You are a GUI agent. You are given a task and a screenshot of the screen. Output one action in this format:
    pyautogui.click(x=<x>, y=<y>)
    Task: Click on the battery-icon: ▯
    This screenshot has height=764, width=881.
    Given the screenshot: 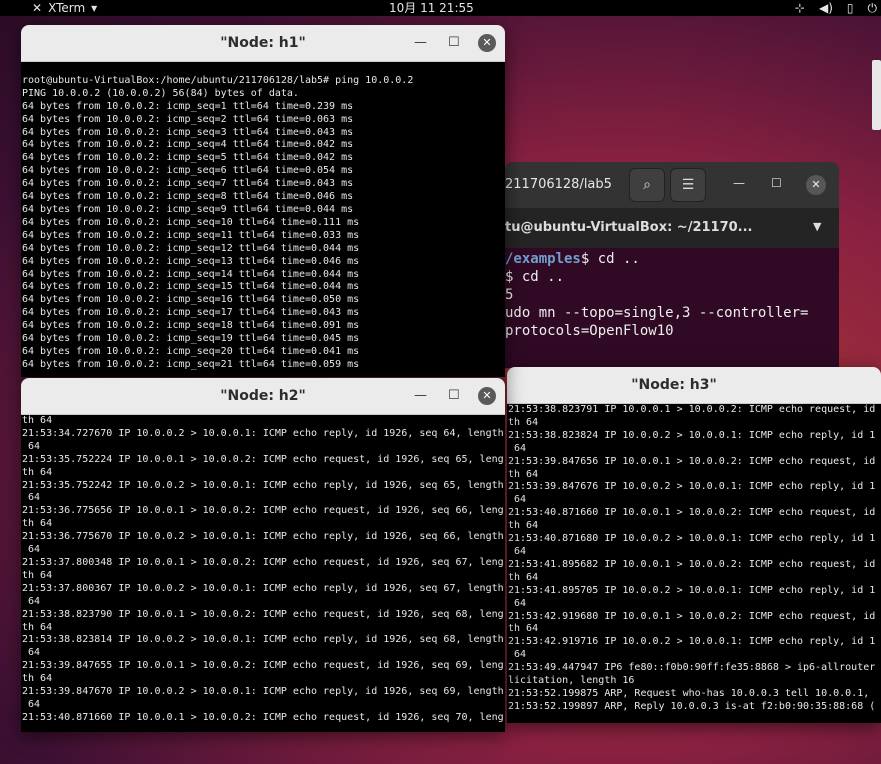 What is the action you would take?
    pyautogui.click(x=850, y=8)
    